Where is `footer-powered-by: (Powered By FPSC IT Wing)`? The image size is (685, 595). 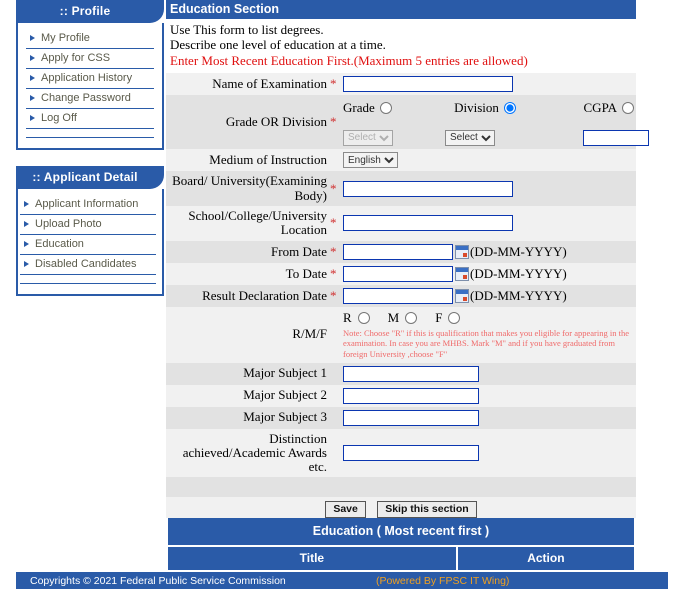 footer-powered-by: (Powered By FPSC IT Wing) is located at coordinates (443, 581).